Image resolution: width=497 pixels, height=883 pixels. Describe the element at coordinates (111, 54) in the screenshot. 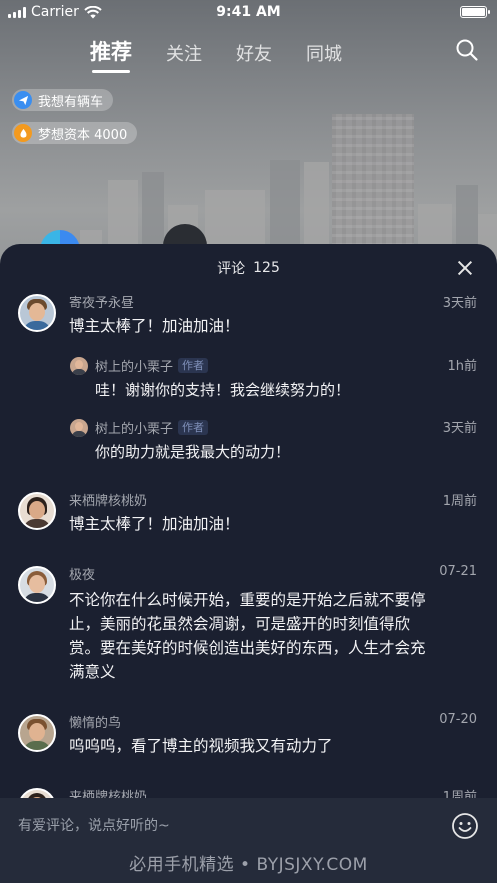

I see `tab-recommended: 推荐` at that location.